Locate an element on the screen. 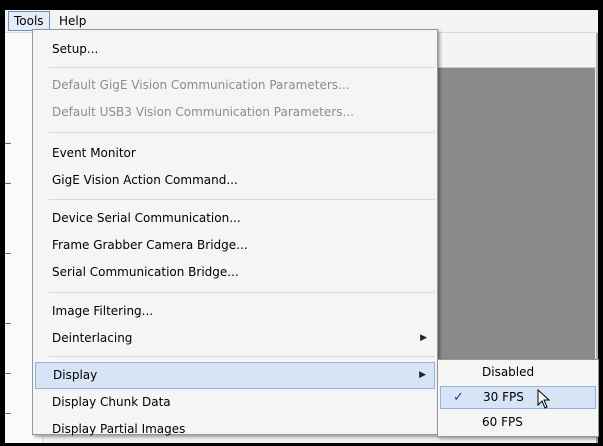 The height and width of the screenshot is (446, 603). menu-item-label: Display Chunk Data is located at coordinates (111, 402).